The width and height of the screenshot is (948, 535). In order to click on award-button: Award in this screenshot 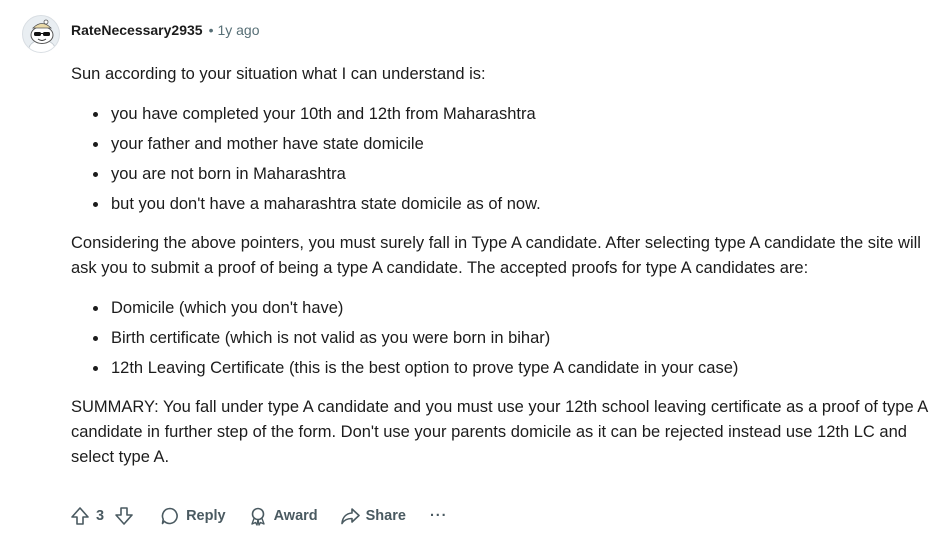, I will do `click(283, 516)`.